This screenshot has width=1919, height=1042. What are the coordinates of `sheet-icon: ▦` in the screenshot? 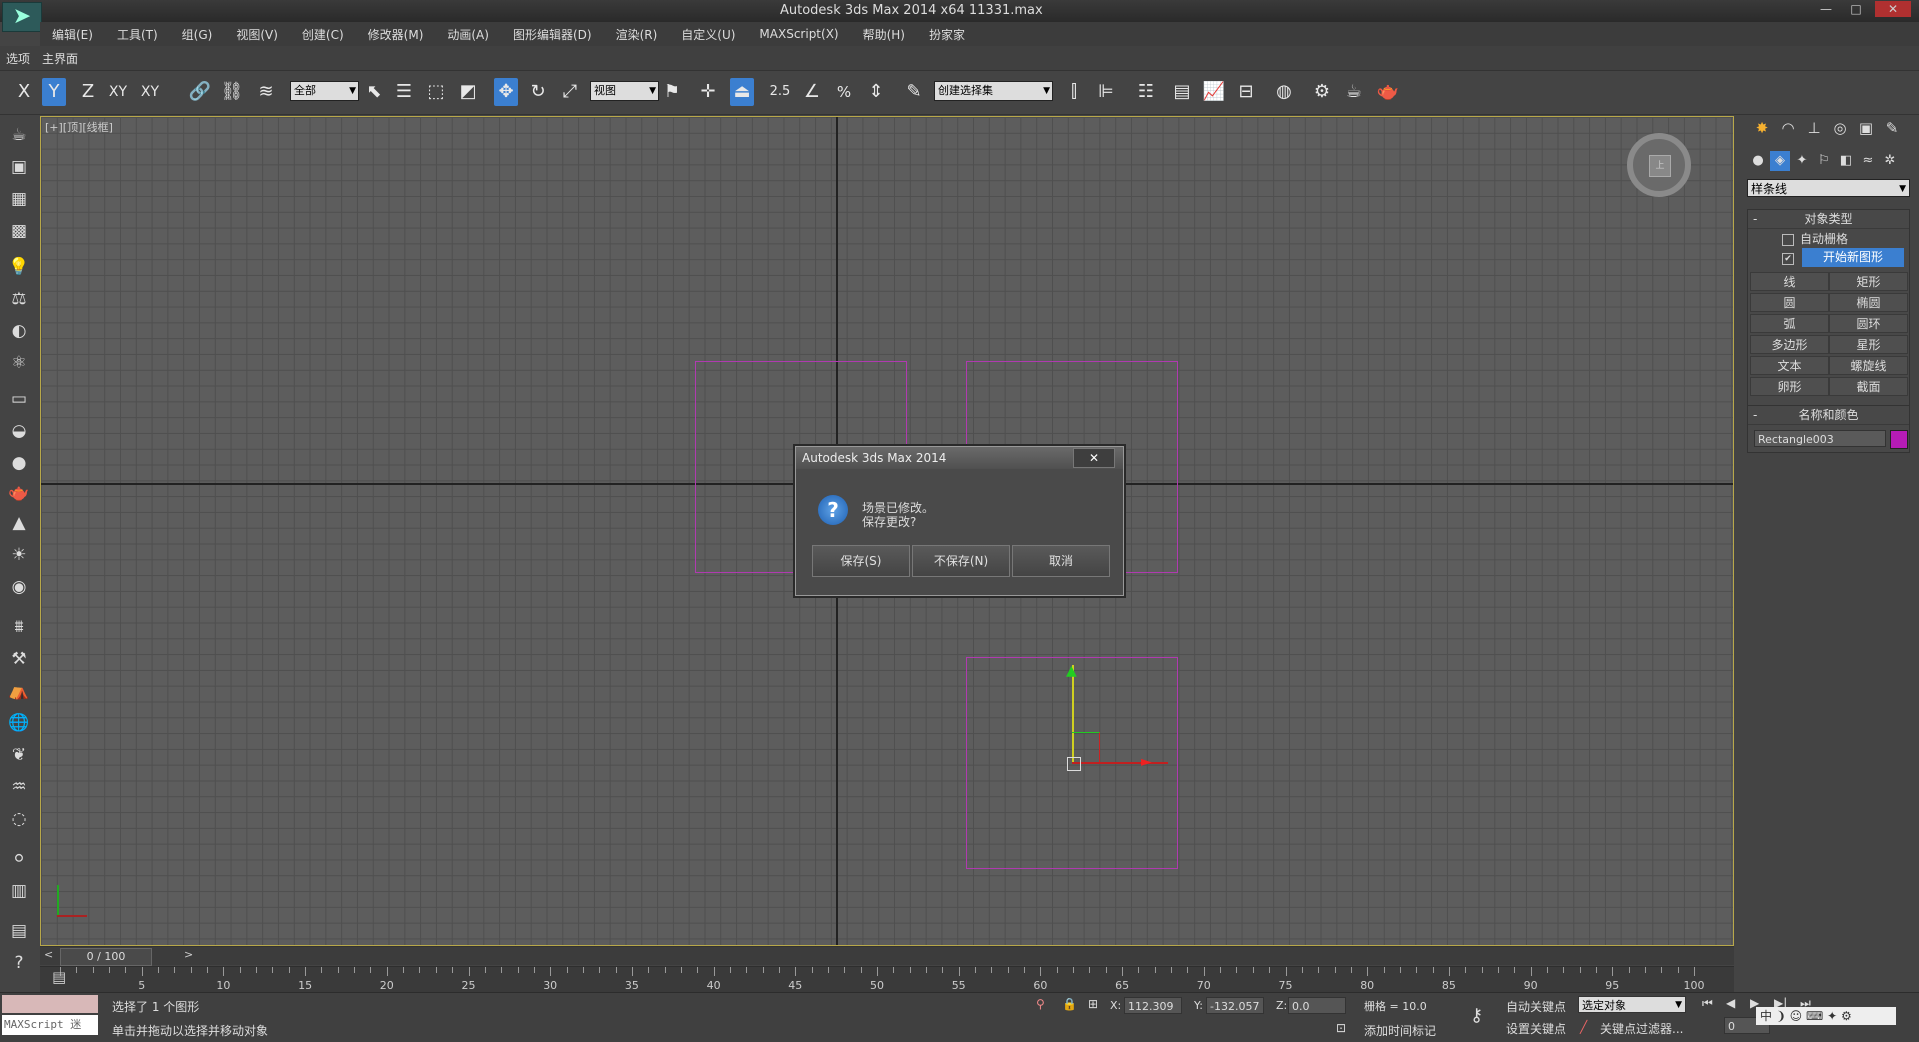 It's located at (19, 199).